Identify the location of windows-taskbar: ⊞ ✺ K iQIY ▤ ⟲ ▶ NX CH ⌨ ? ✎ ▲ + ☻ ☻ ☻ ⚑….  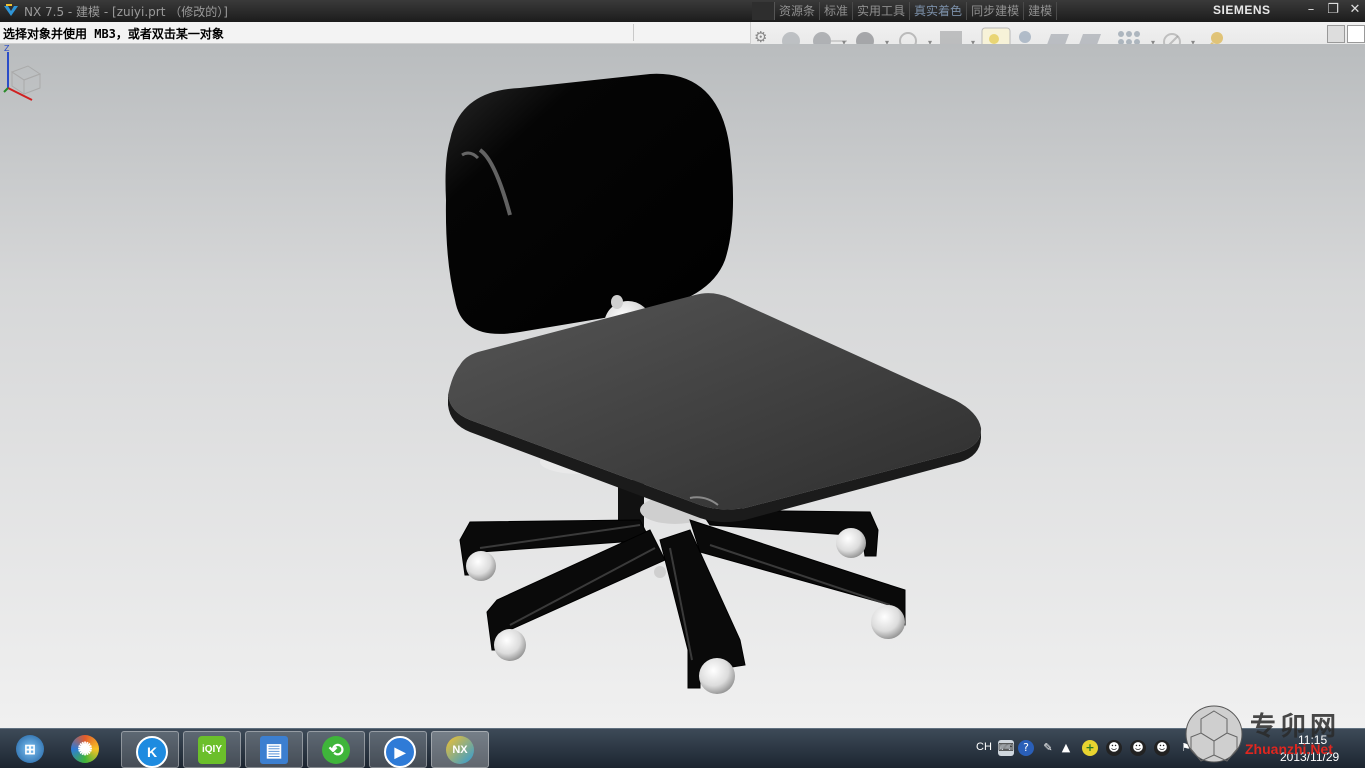
(682, 748).